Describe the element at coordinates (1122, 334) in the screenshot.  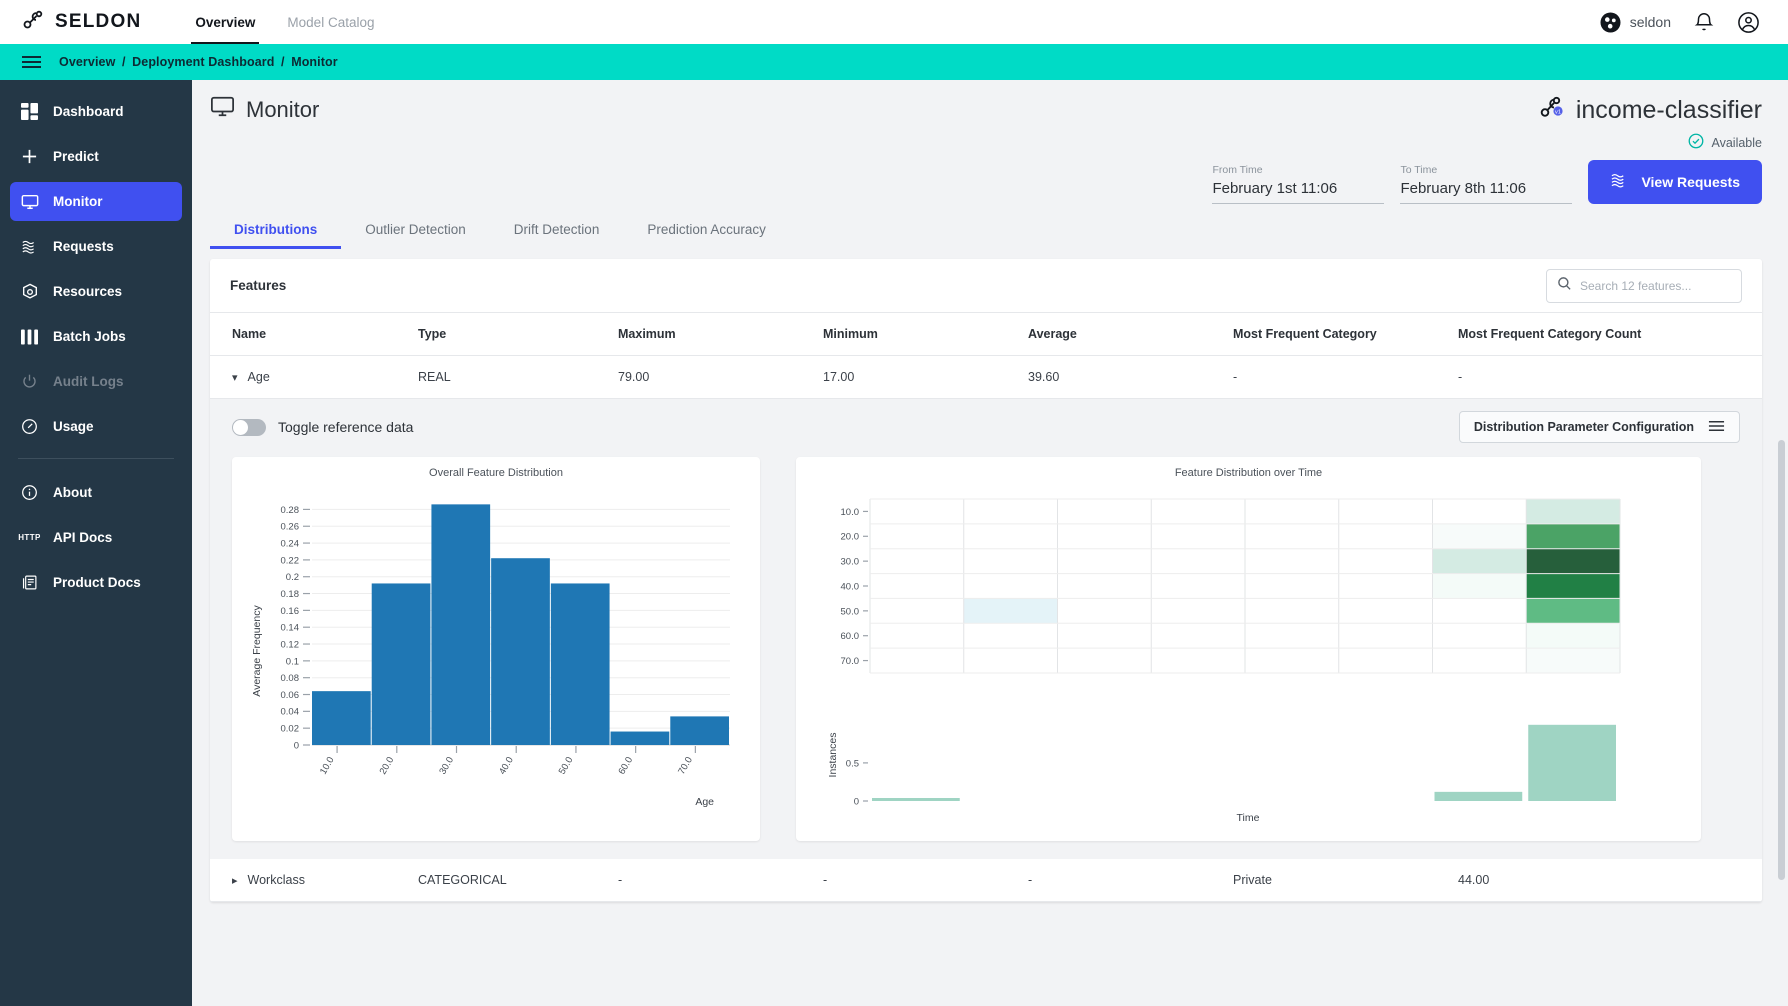
I see `col-header-average: Average` at that location.